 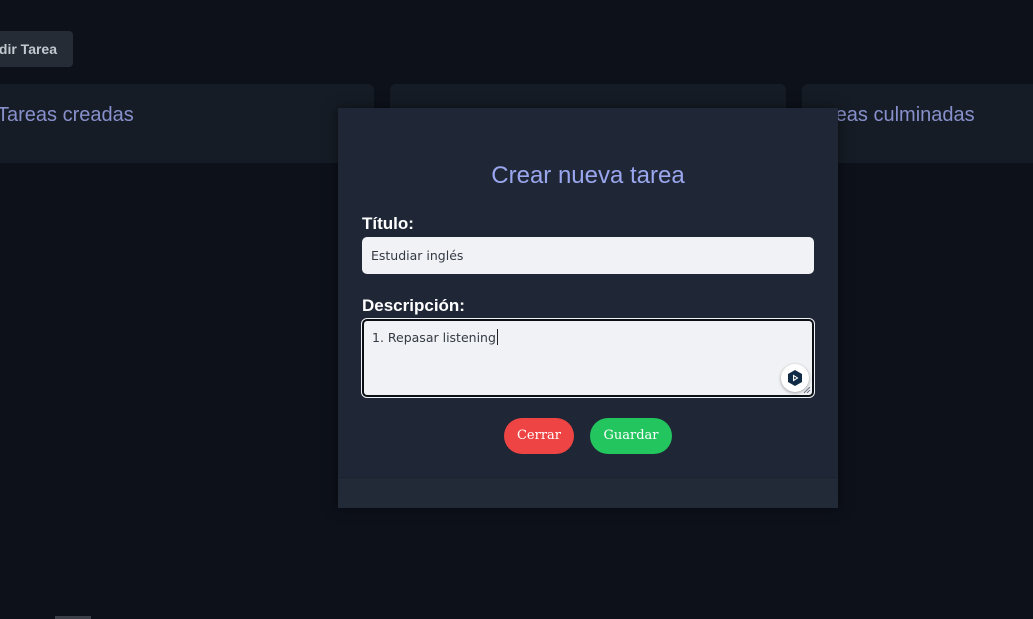 I want to click on add-task-button: adir Tarea, so click(x=36, y=49).